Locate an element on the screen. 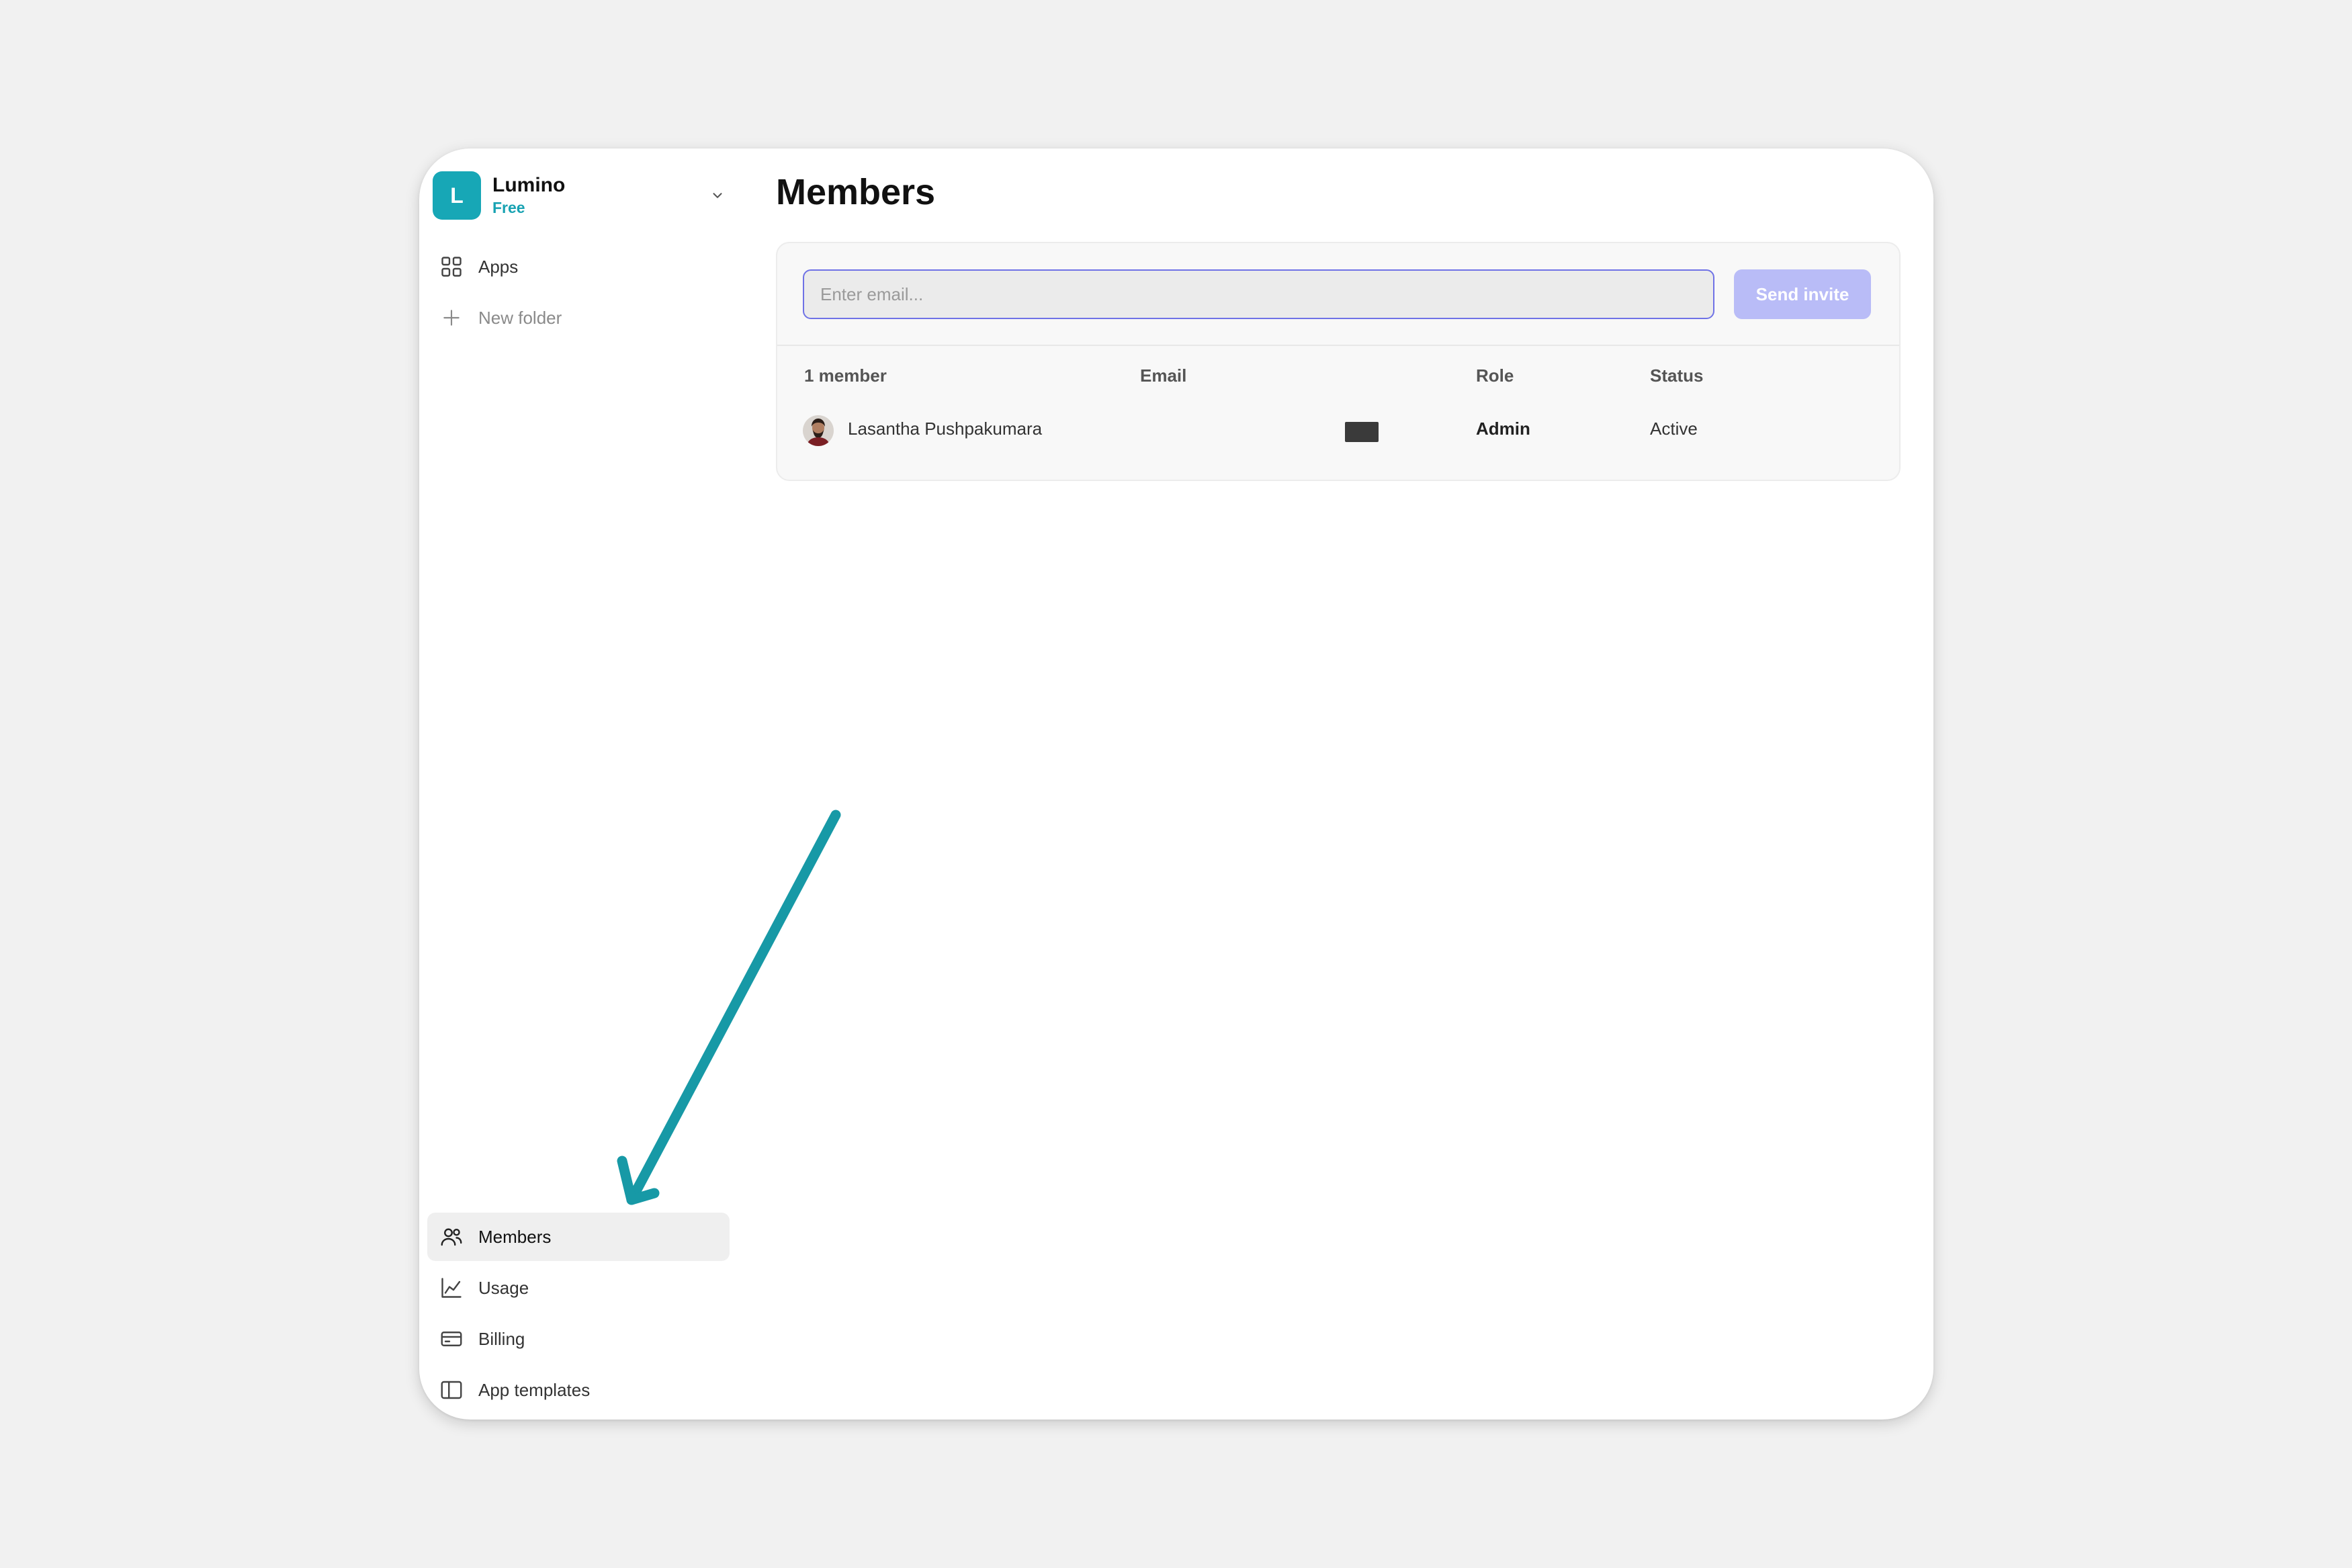 Image resolution: width=2352 pixels, height=1568 pixels. invite-email-input is located at coordinates (1258, 294).